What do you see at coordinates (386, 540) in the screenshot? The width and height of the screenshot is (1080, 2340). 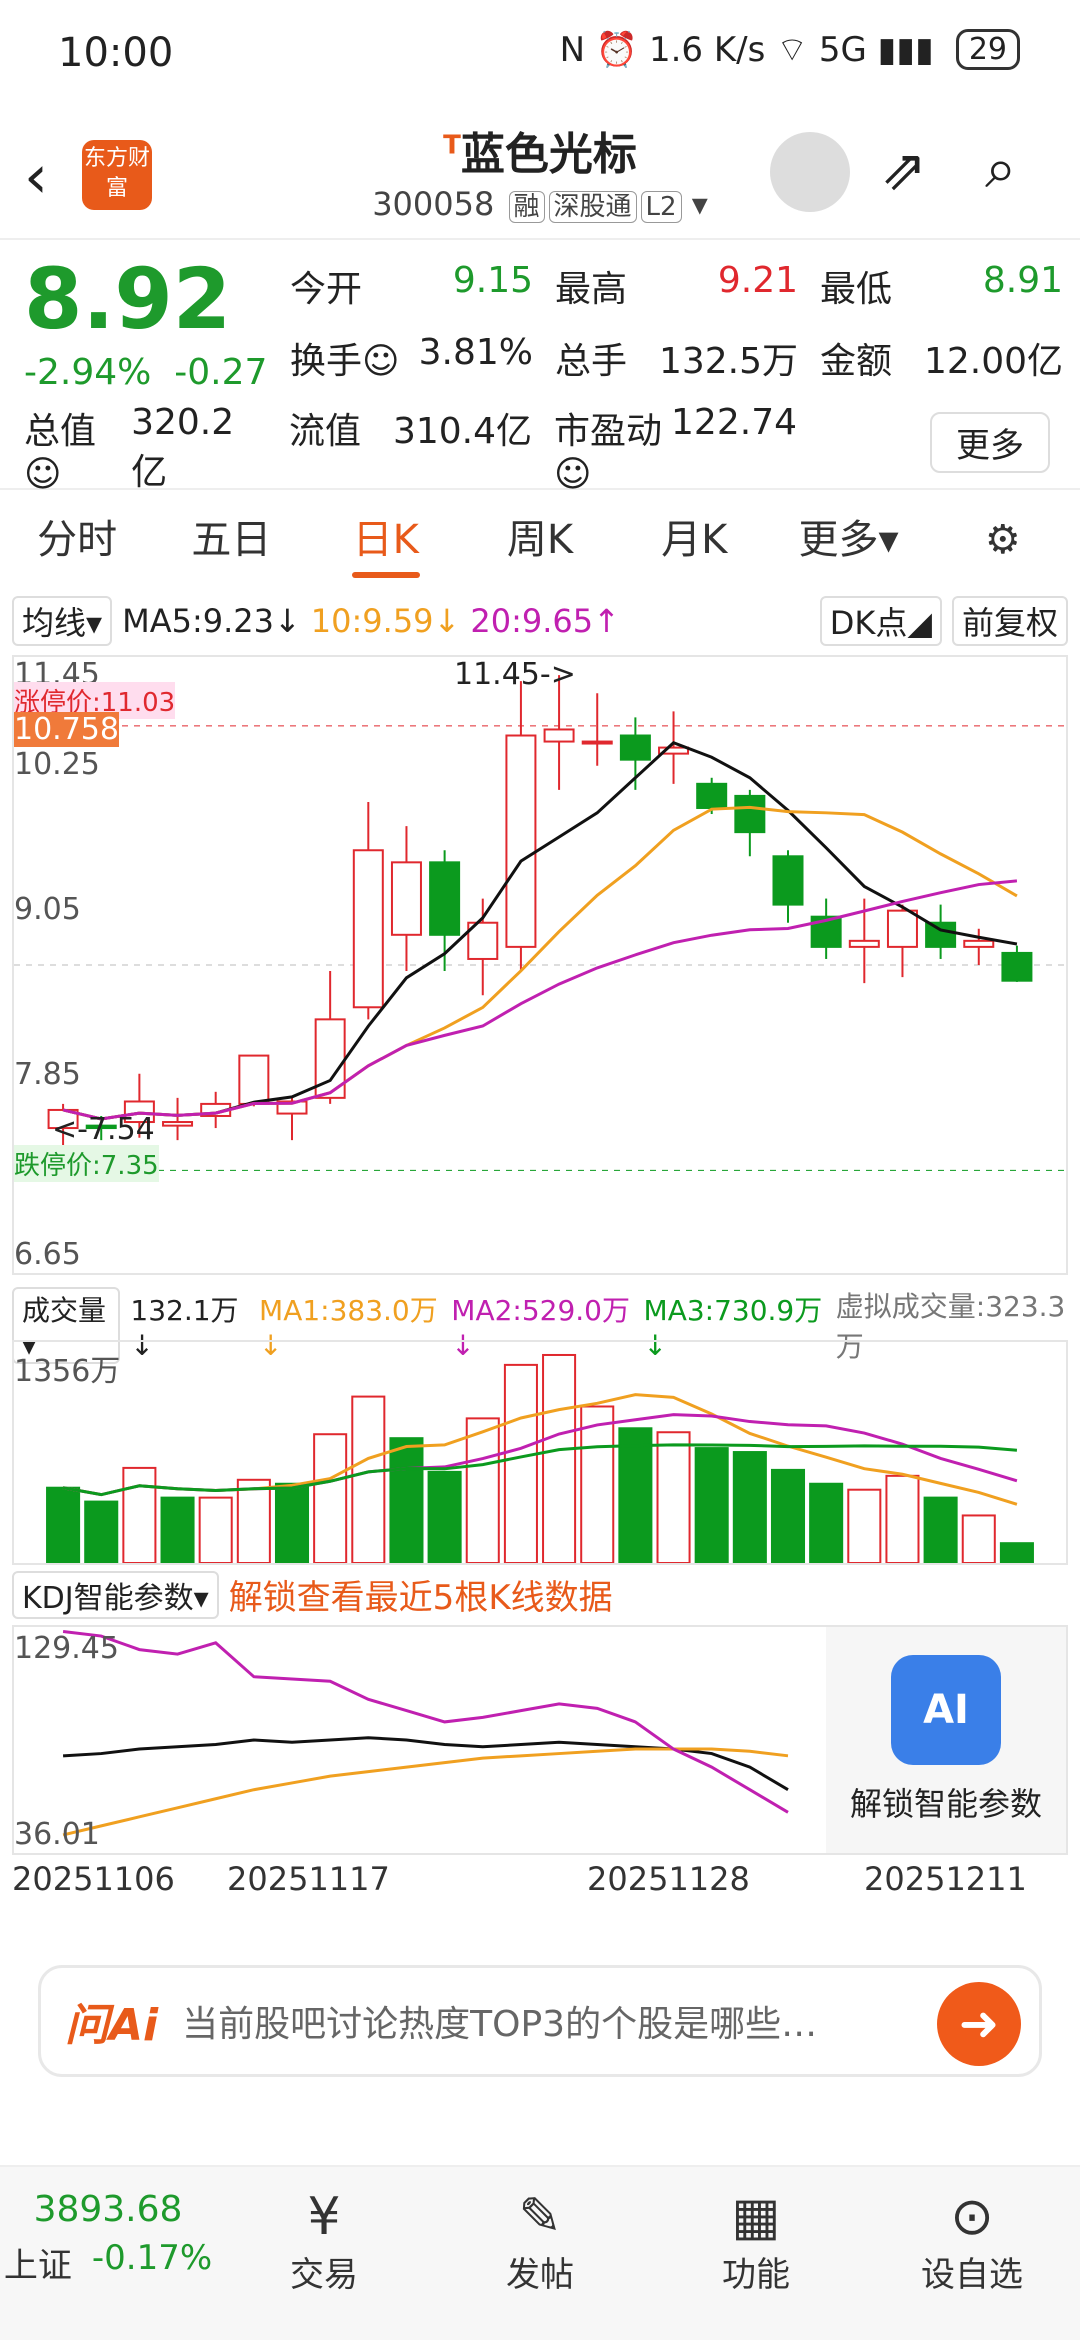 I see `tab-2: 日K` at bounding box center [386, 540].